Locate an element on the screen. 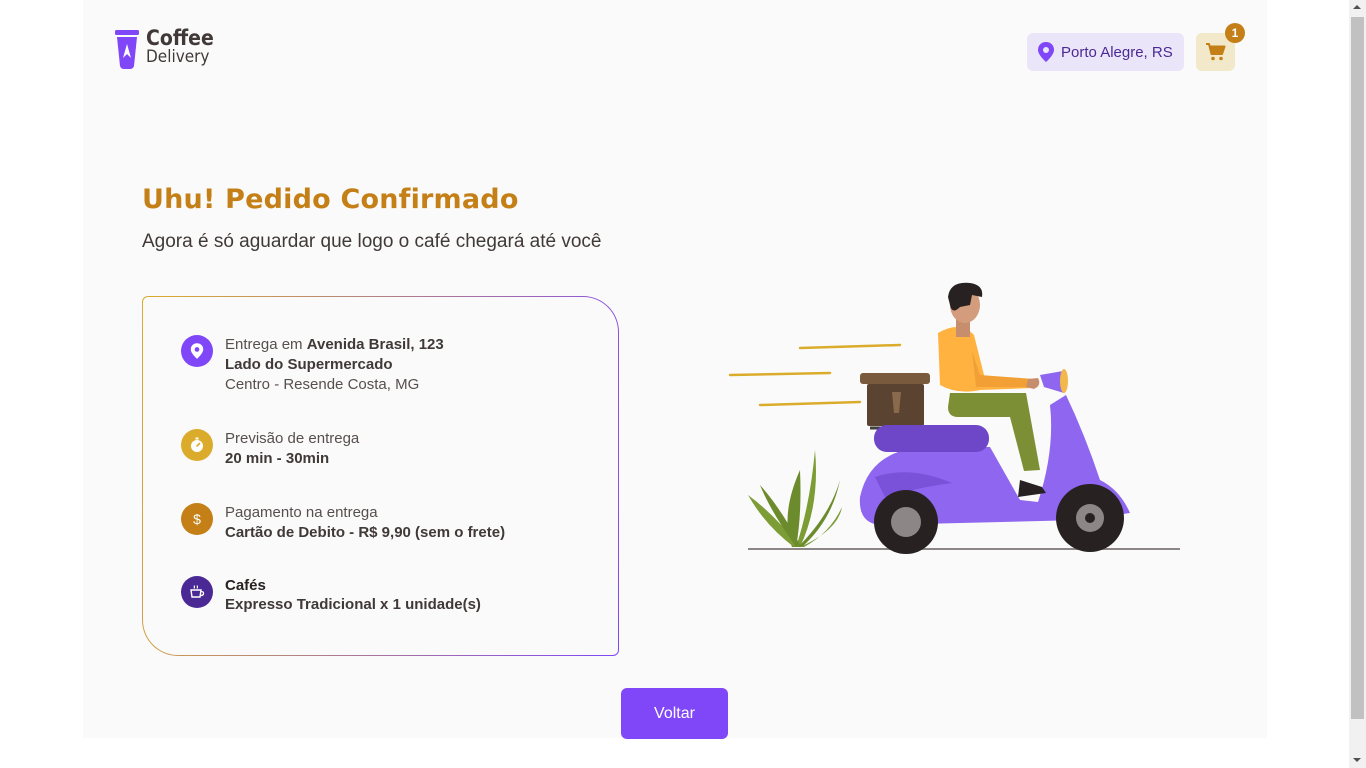 The image size is (1366, 768). payment-method: Cartão de Debito - R$ 9,90 (sem o frete) is located at coordinates (365, 532).